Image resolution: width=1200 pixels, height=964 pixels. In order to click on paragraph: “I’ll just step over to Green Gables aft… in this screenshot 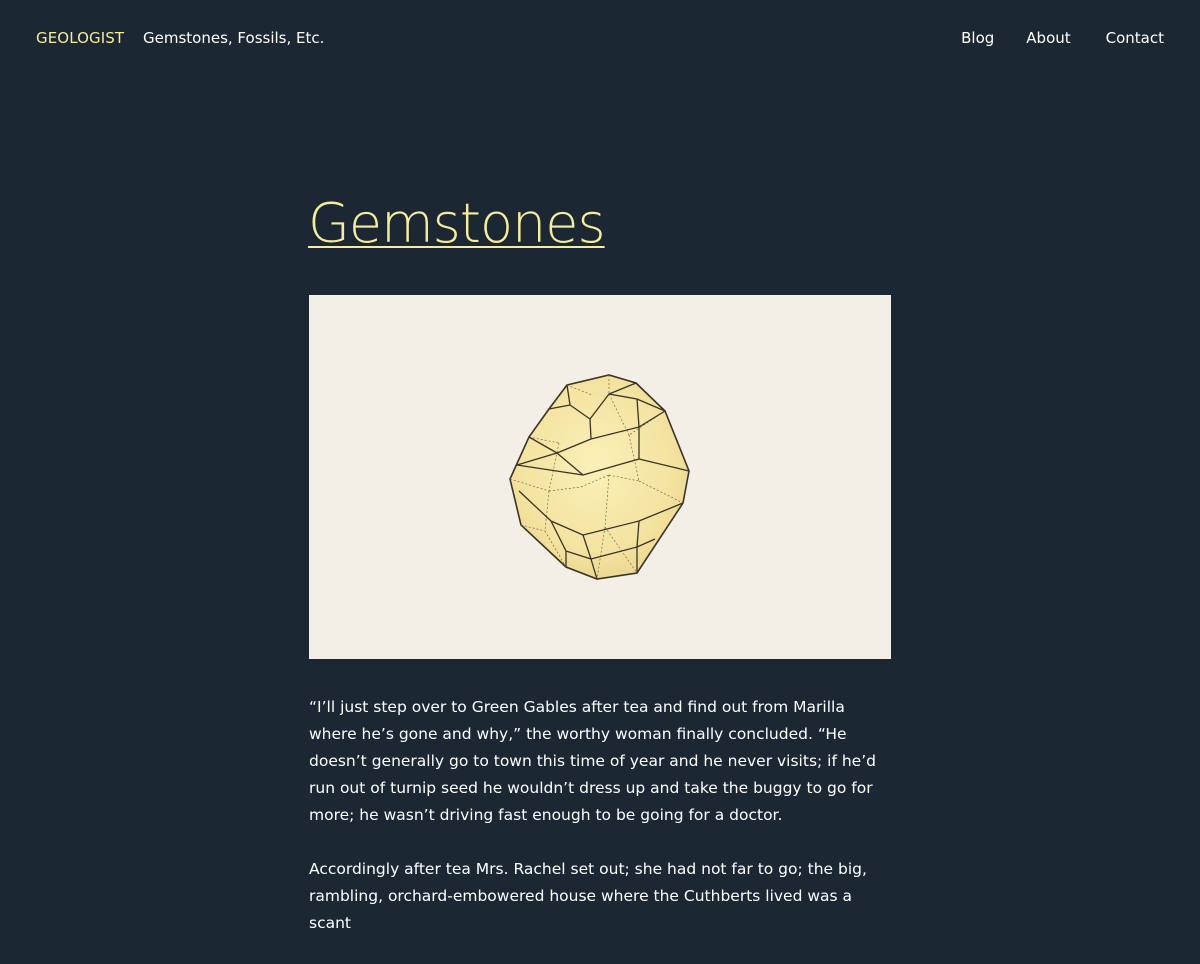, I will do `click(592, 761)`.